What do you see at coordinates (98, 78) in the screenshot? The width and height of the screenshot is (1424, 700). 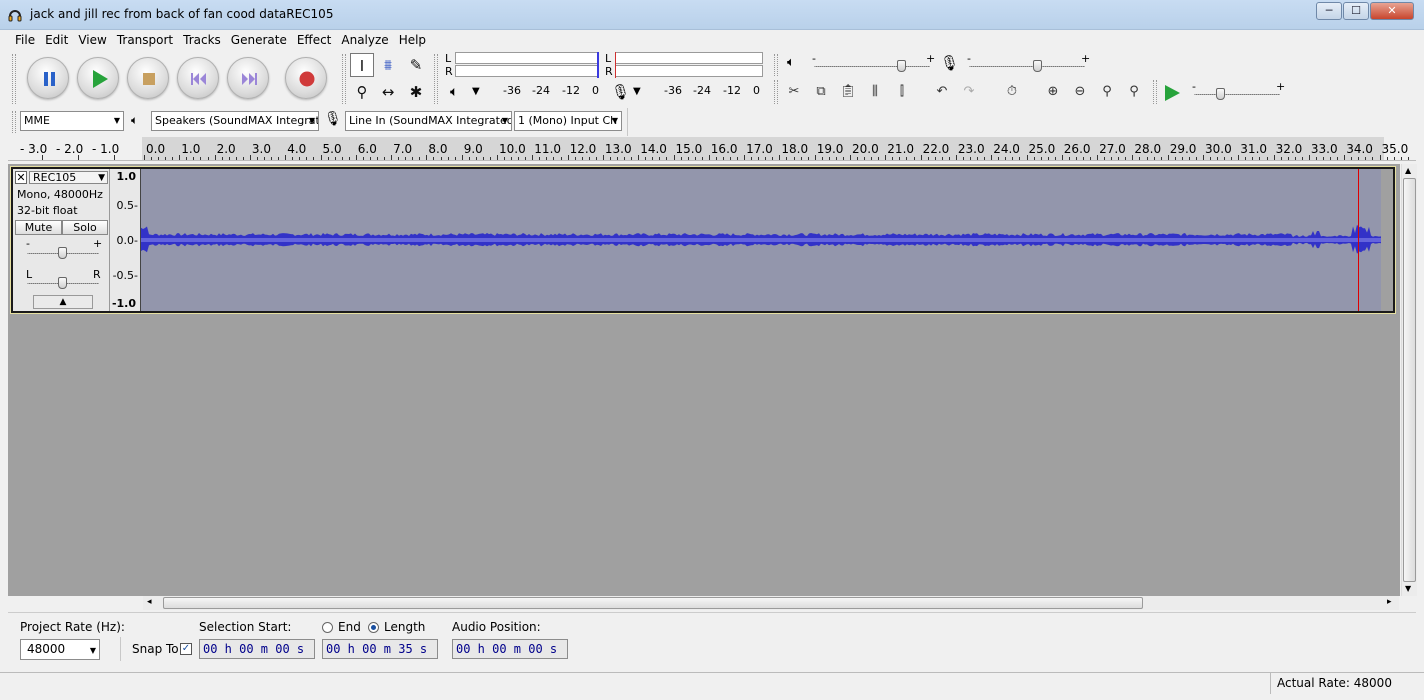 I see `play-button` at bounding box center [98, 78].